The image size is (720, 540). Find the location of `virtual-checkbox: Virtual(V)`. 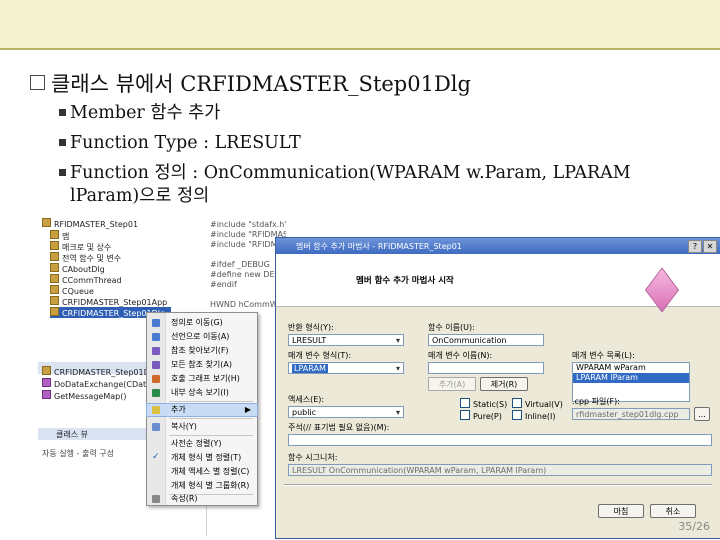

virtual-checkbox: Virtual(V) is located at coordinates (537, 403).